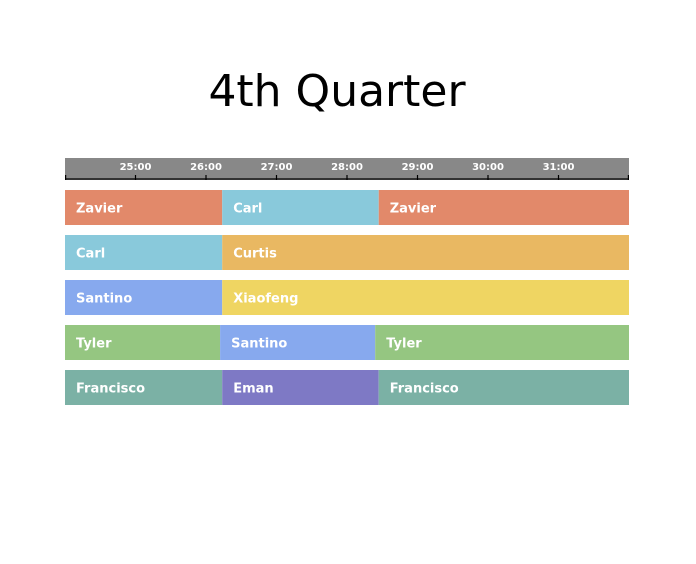 The height and width of the screenshot is (564, 696). I want to click on axis-tick-label: 25:00, so click(136, 167).